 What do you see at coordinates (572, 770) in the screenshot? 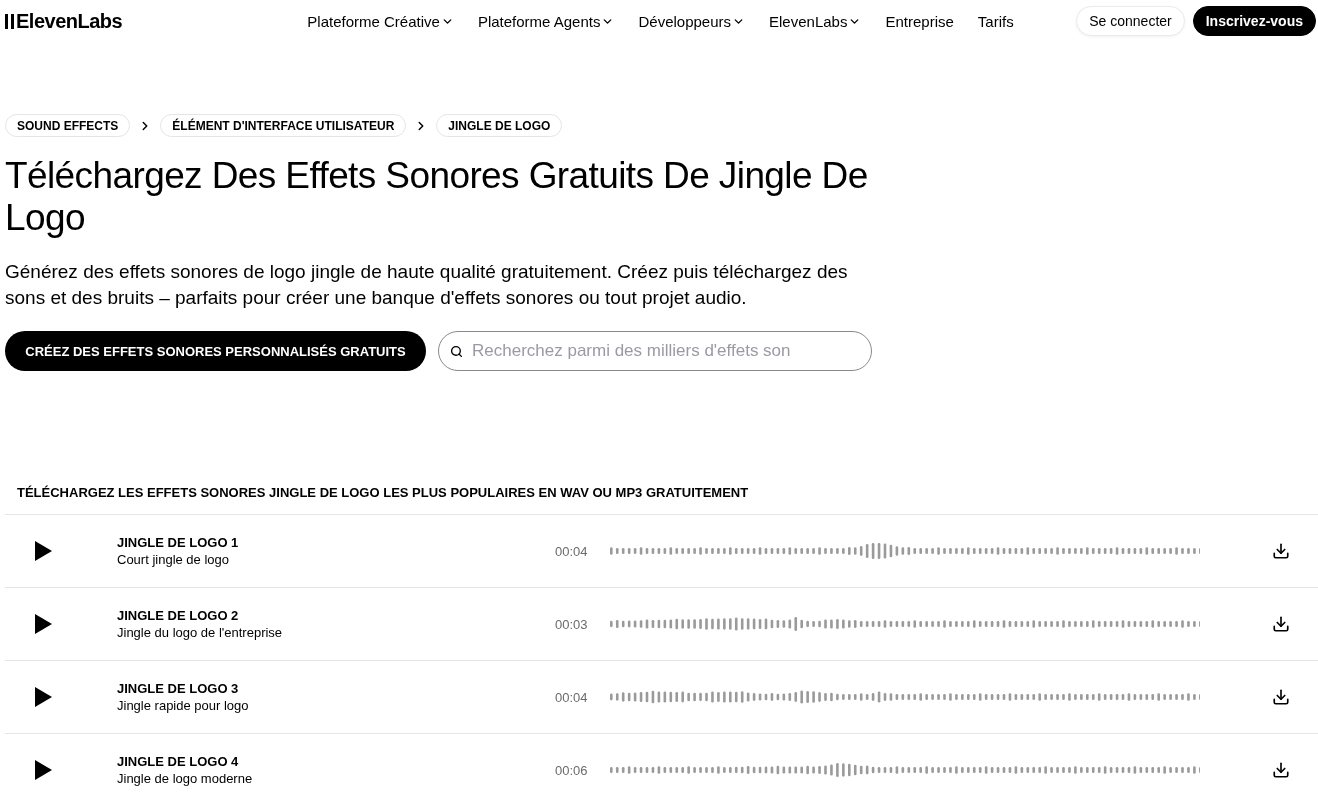
I see `sound-duration: 00:06` at bounding box center [572, 770].